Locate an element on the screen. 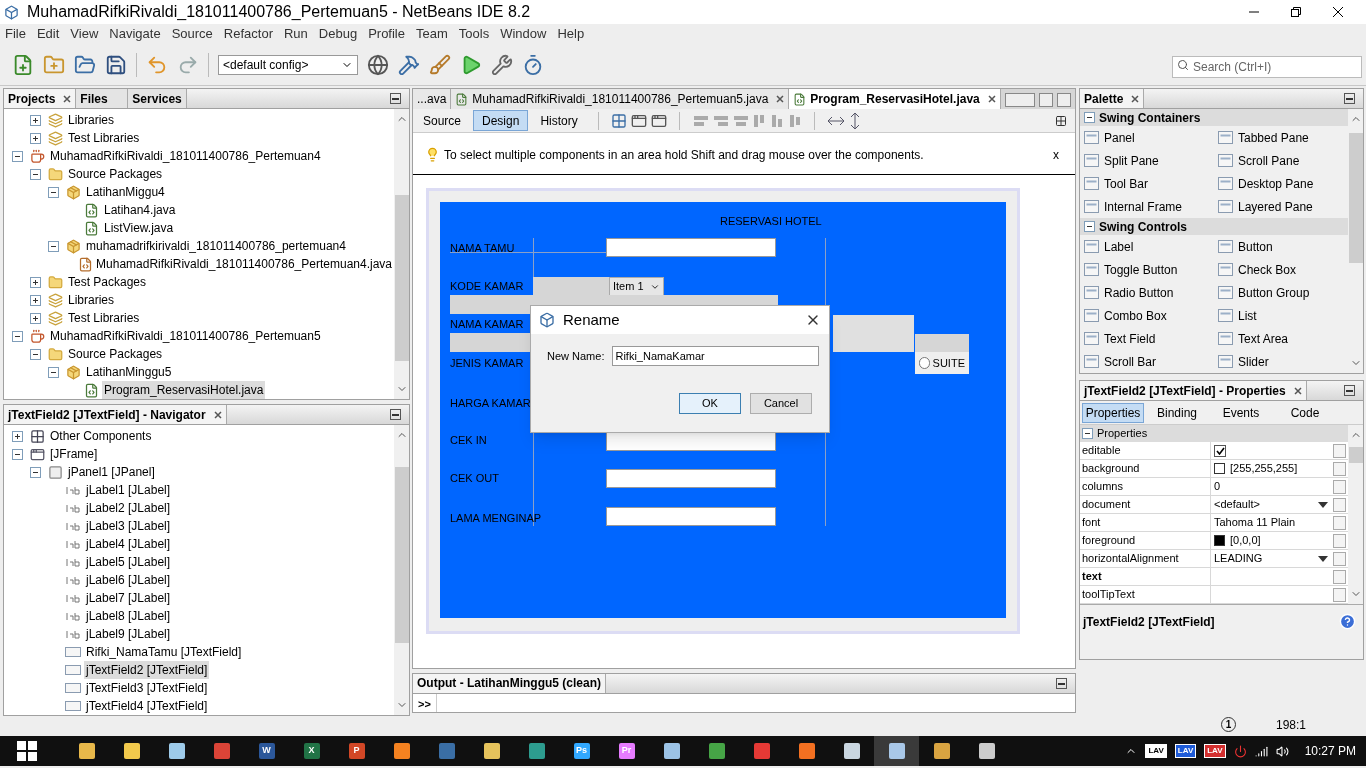 The height and width of the screenshot is (768, 1366). properties-view-tab: Code is located at coordinates (1305, 412).